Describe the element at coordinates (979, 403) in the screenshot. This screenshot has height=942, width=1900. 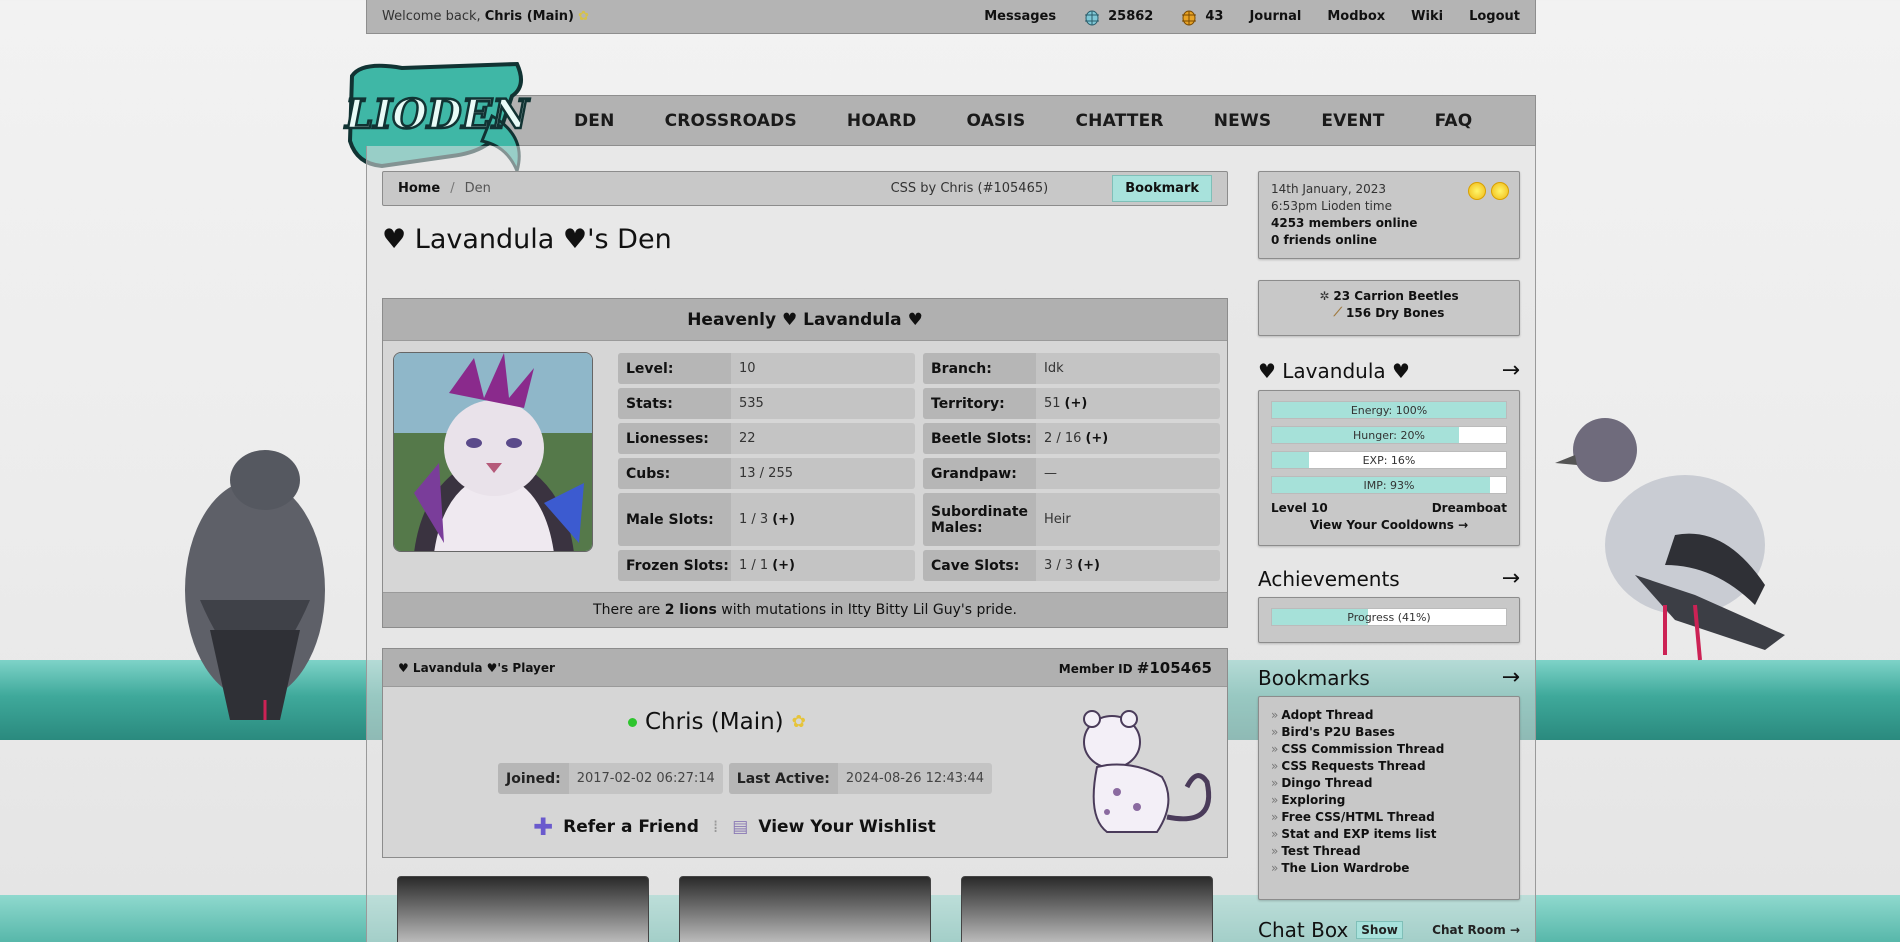
I see `stat-territory-label: Territory:` at that location.